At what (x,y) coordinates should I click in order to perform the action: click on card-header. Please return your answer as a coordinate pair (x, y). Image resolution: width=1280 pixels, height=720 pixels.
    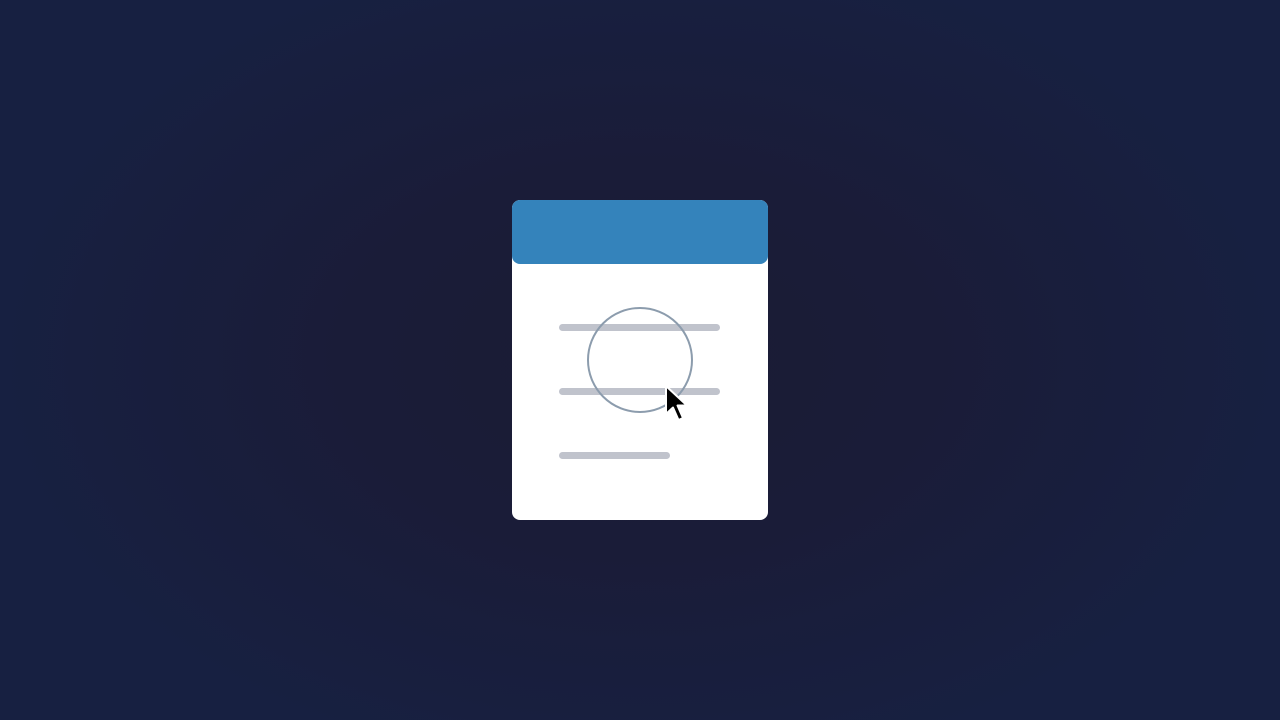
    Looking at the image, I should click on (640, 232).